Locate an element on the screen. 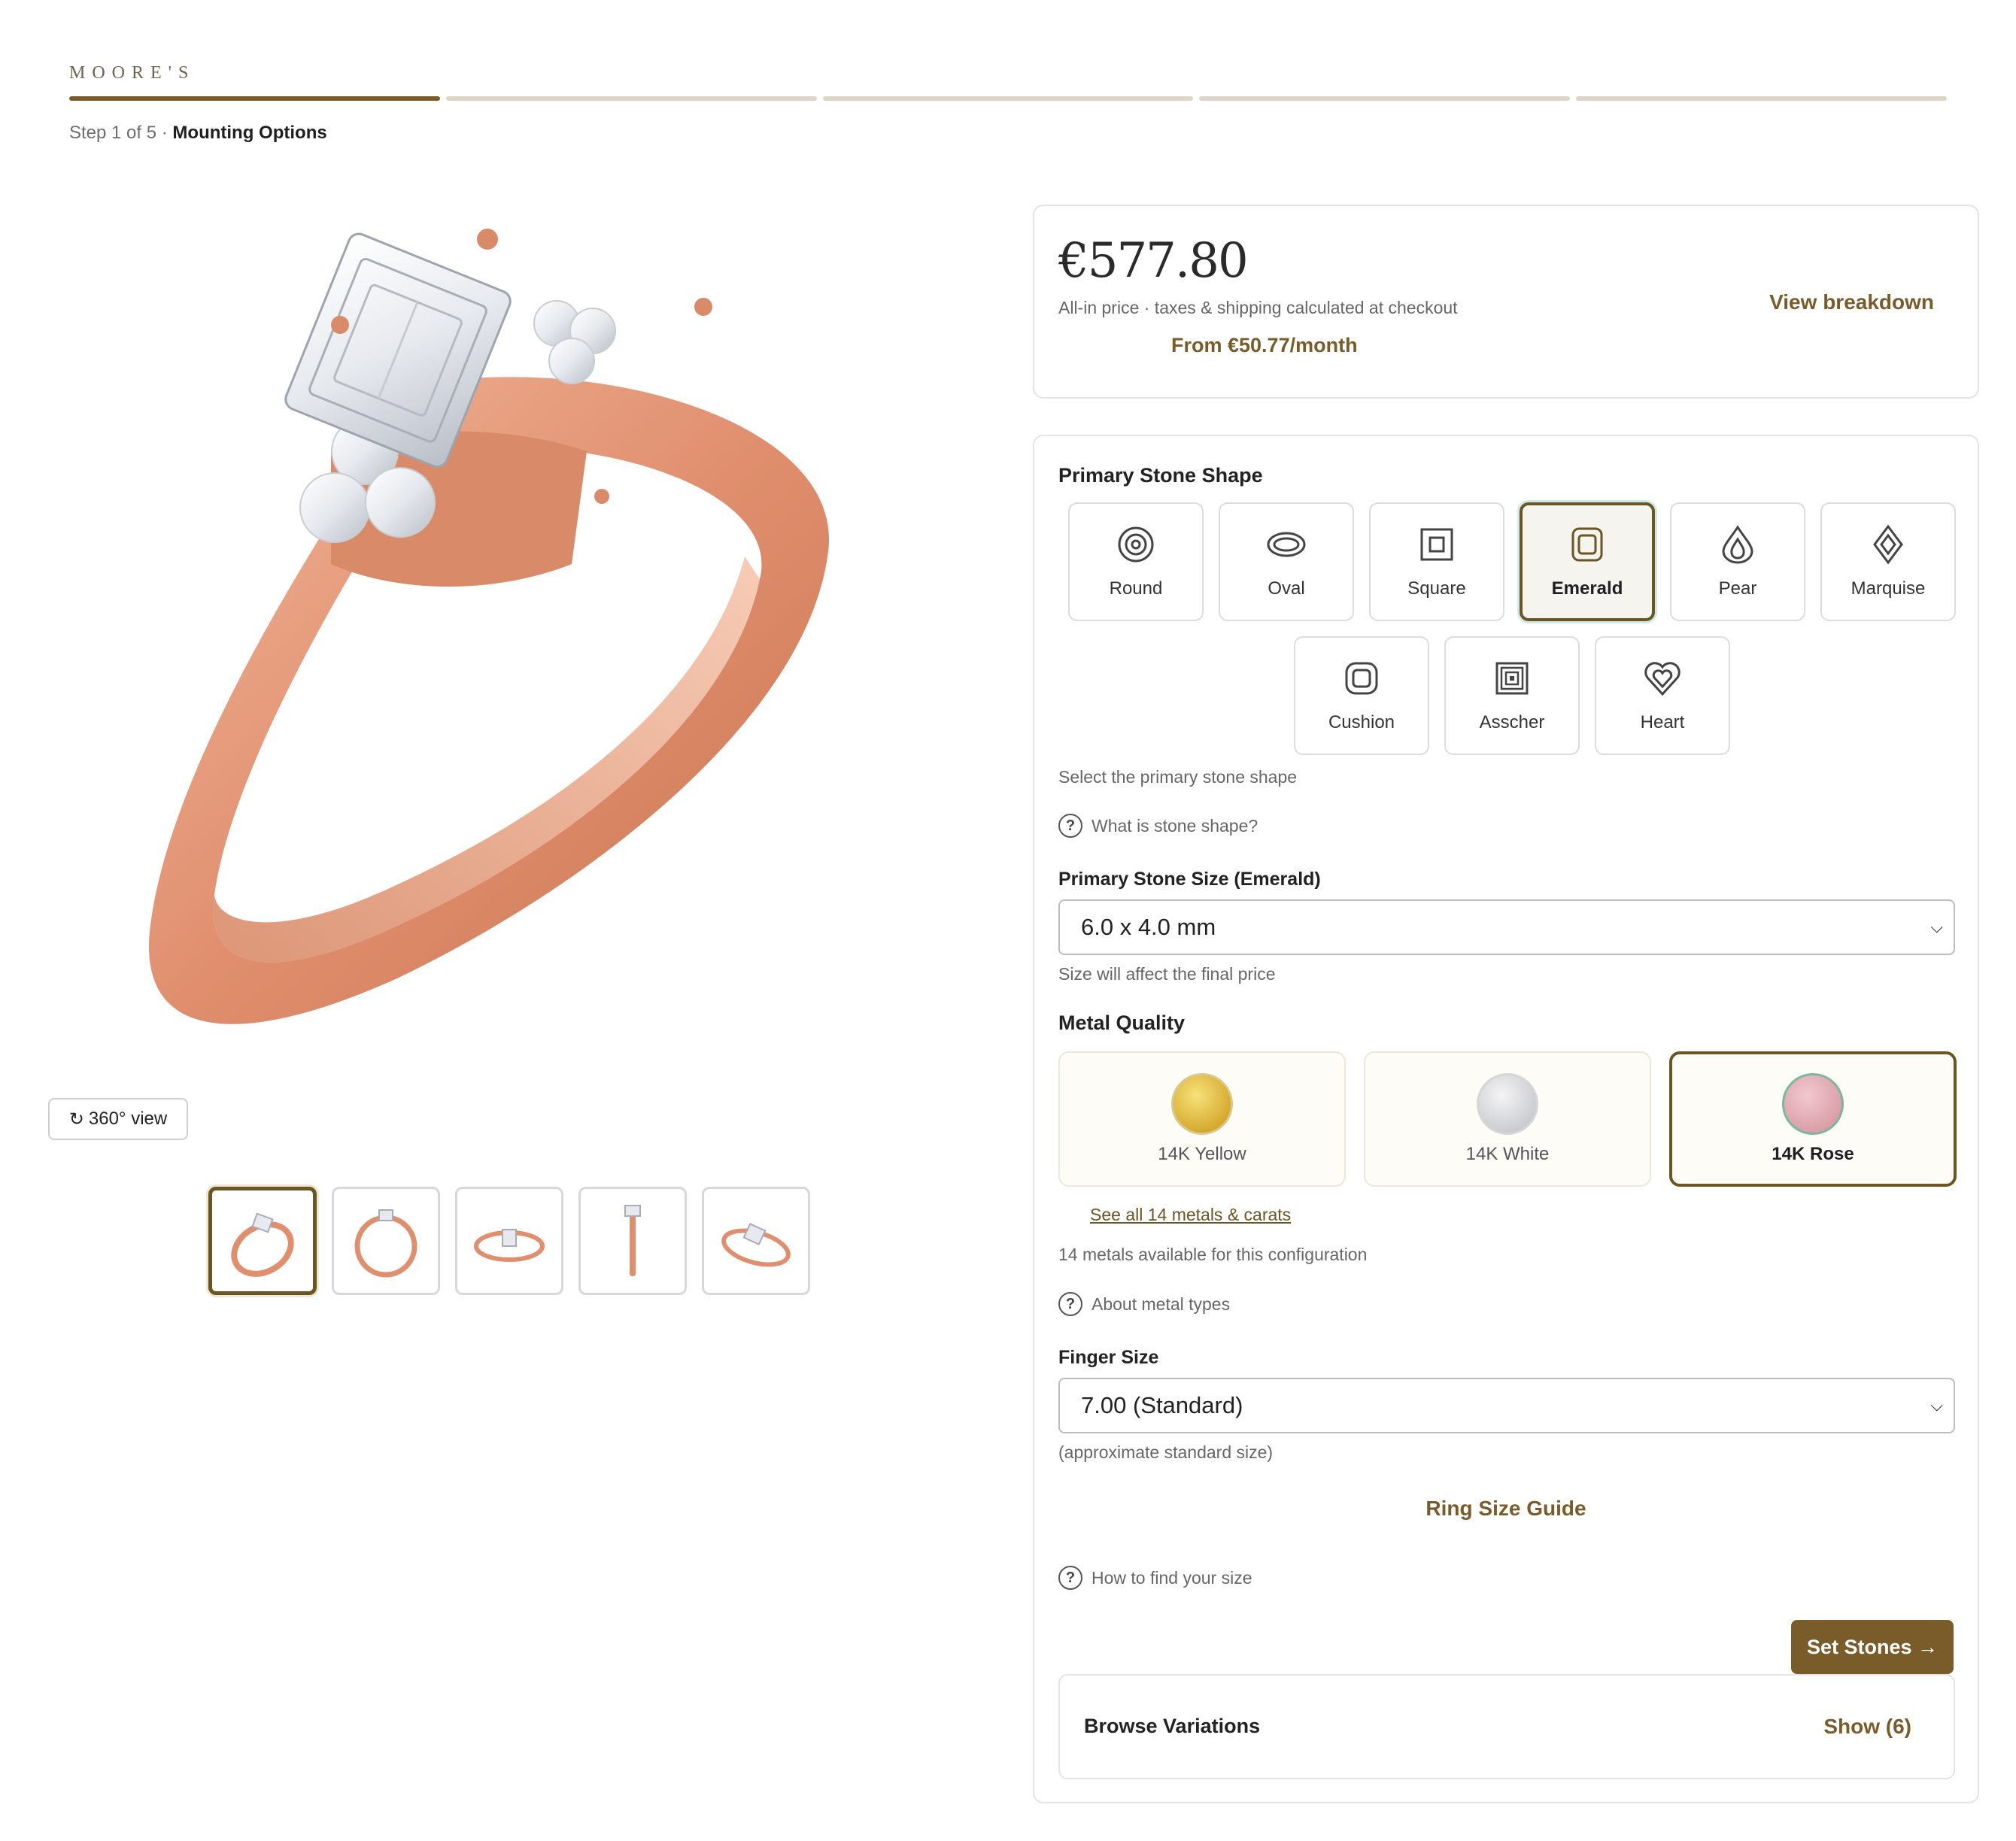 Image resolution: width=2016 pixels, height=1841 pixels. oval-shape-icon is located at coordinates (1286, 544).